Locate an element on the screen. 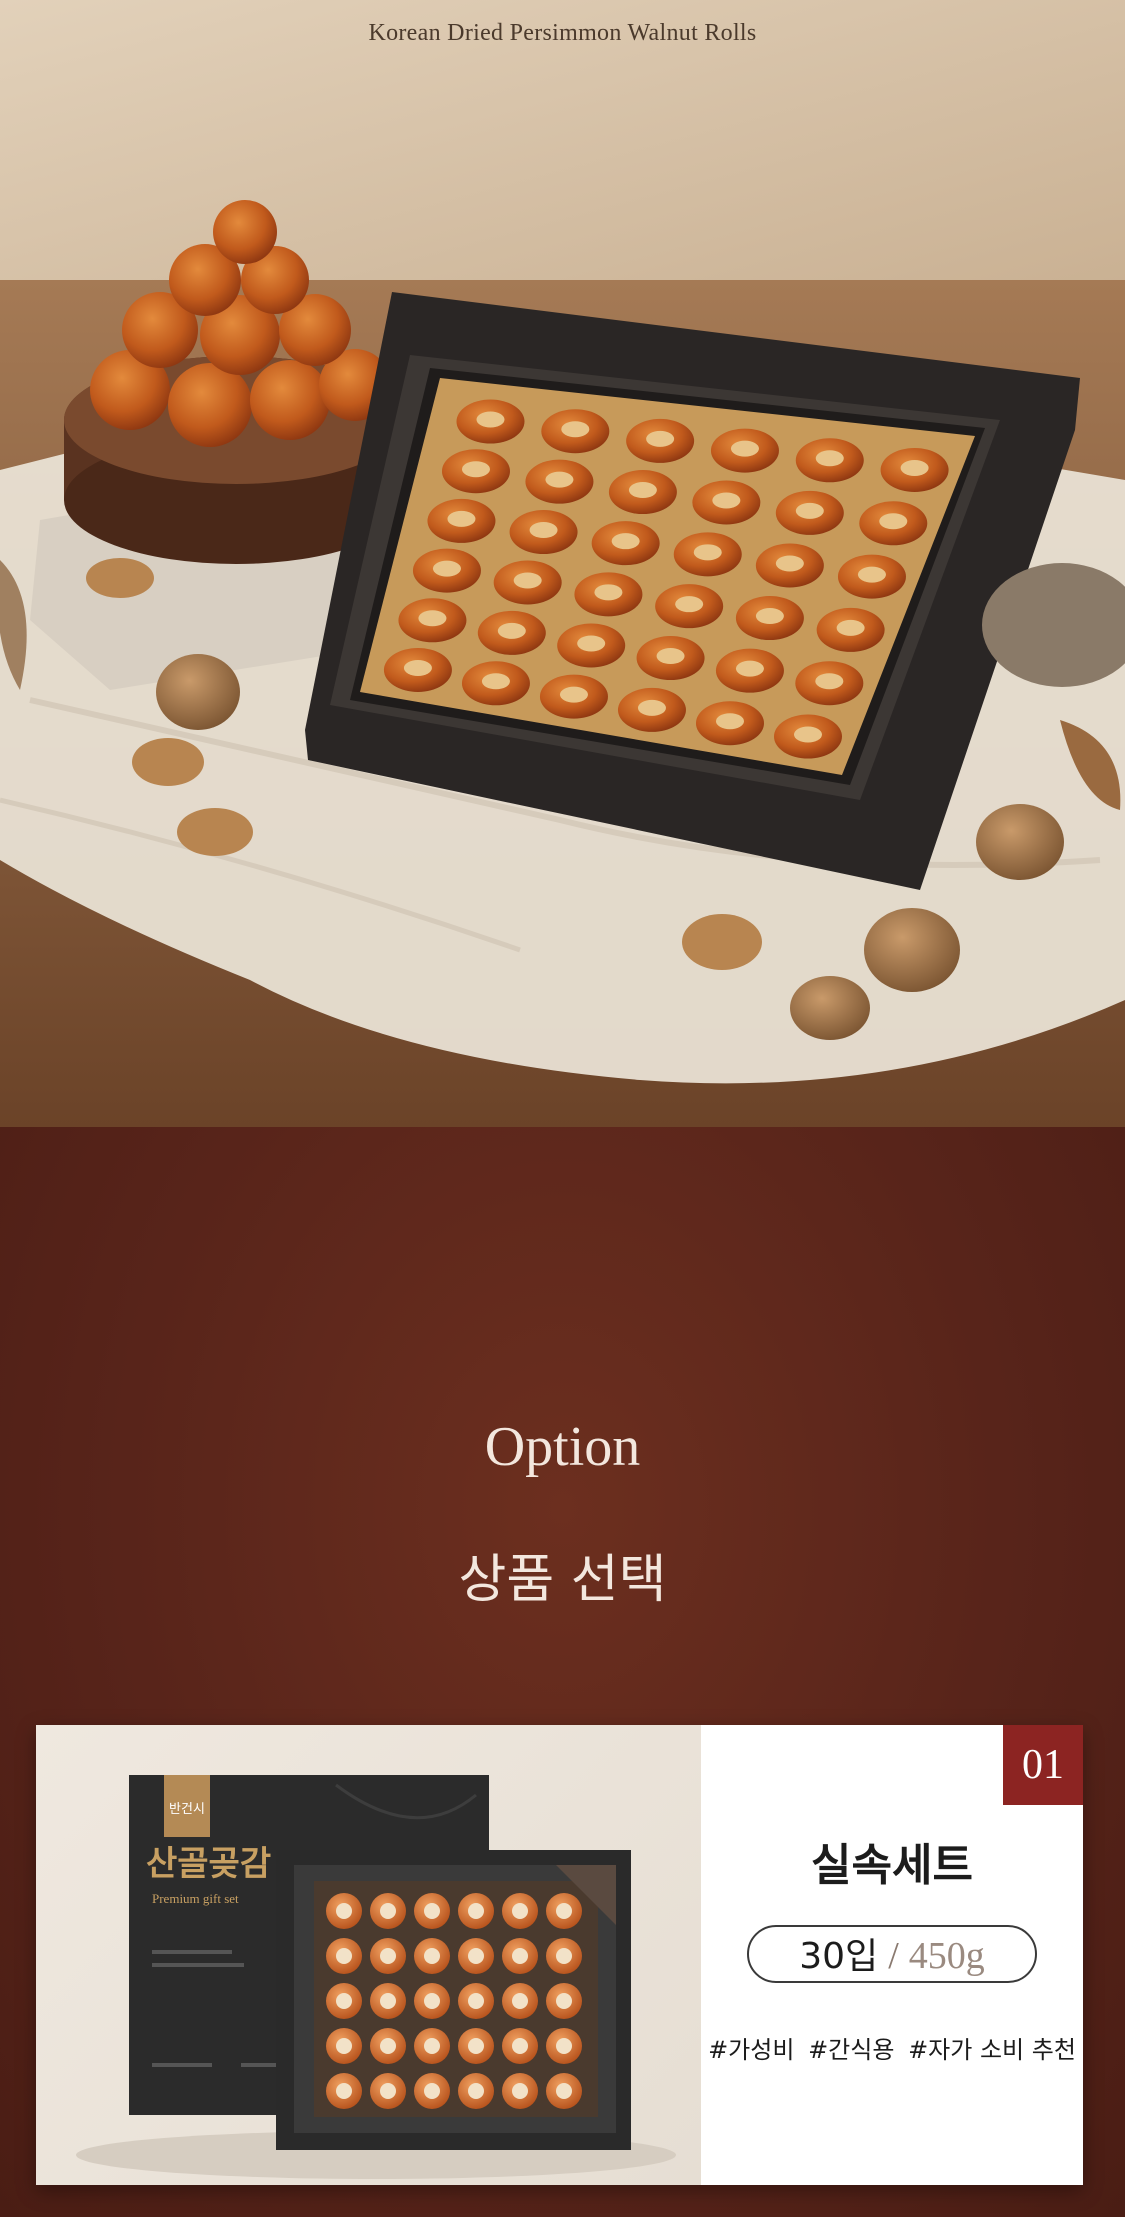 This screenshot has width=1125, height=2217. hashtag: #간식용 is located at coordinates (851, 2050).